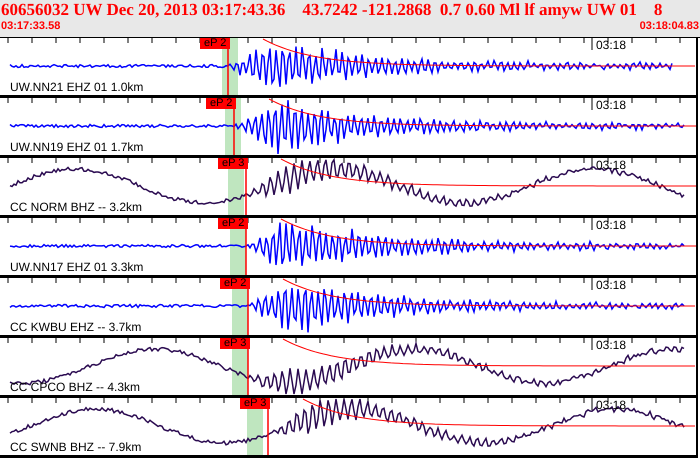  What do you see at coordinates (76, 447) in the screenshot?
I see `station-label: CC SWNB BHZ -- 7.9km` at bounding box center [76, 447].